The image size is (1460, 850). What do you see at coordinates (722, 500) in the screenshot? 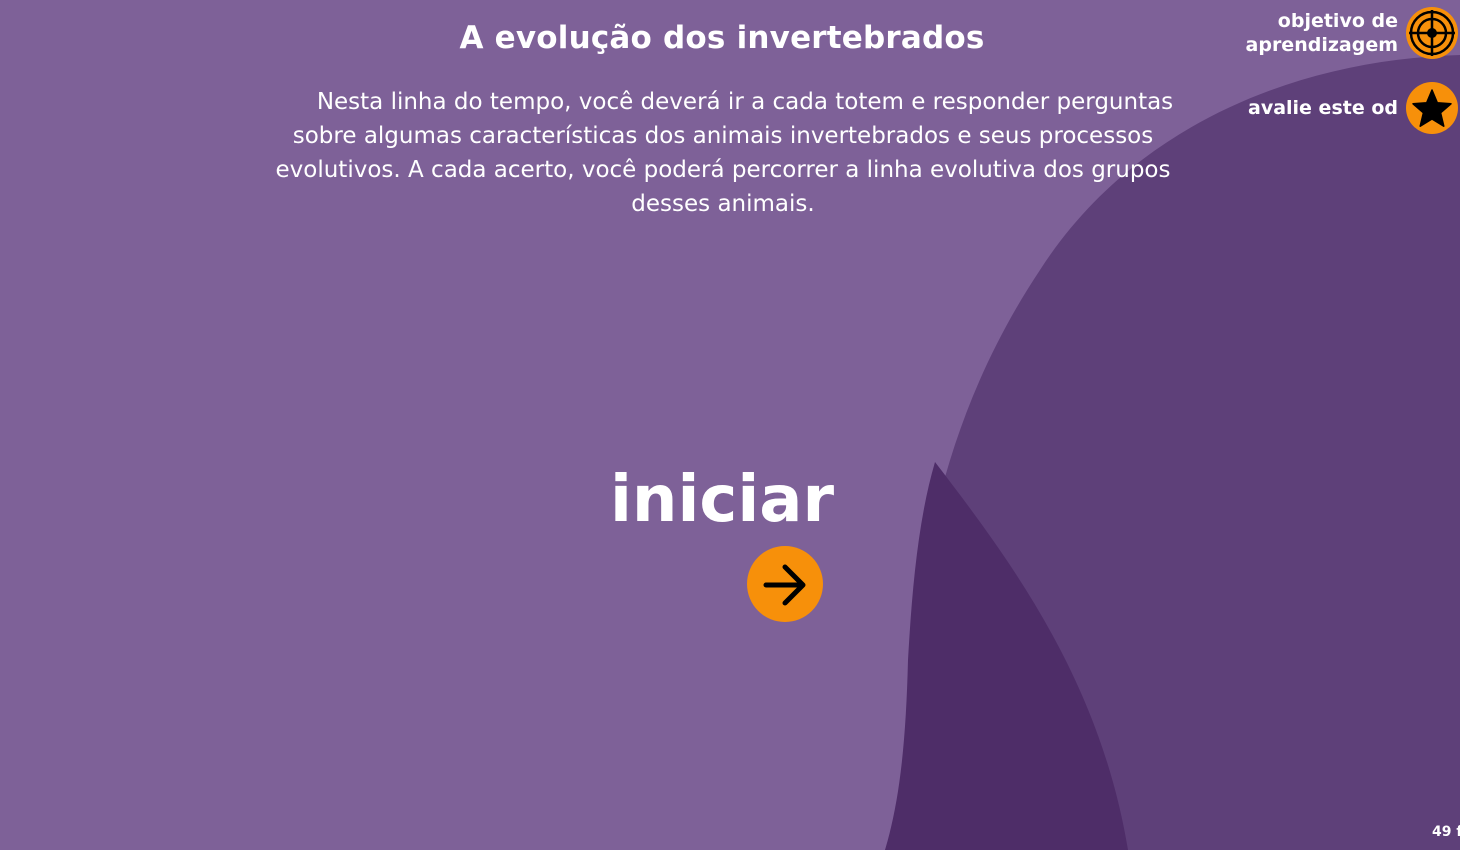
I see `start-label: iniciar` at bounding box center [722, 500].